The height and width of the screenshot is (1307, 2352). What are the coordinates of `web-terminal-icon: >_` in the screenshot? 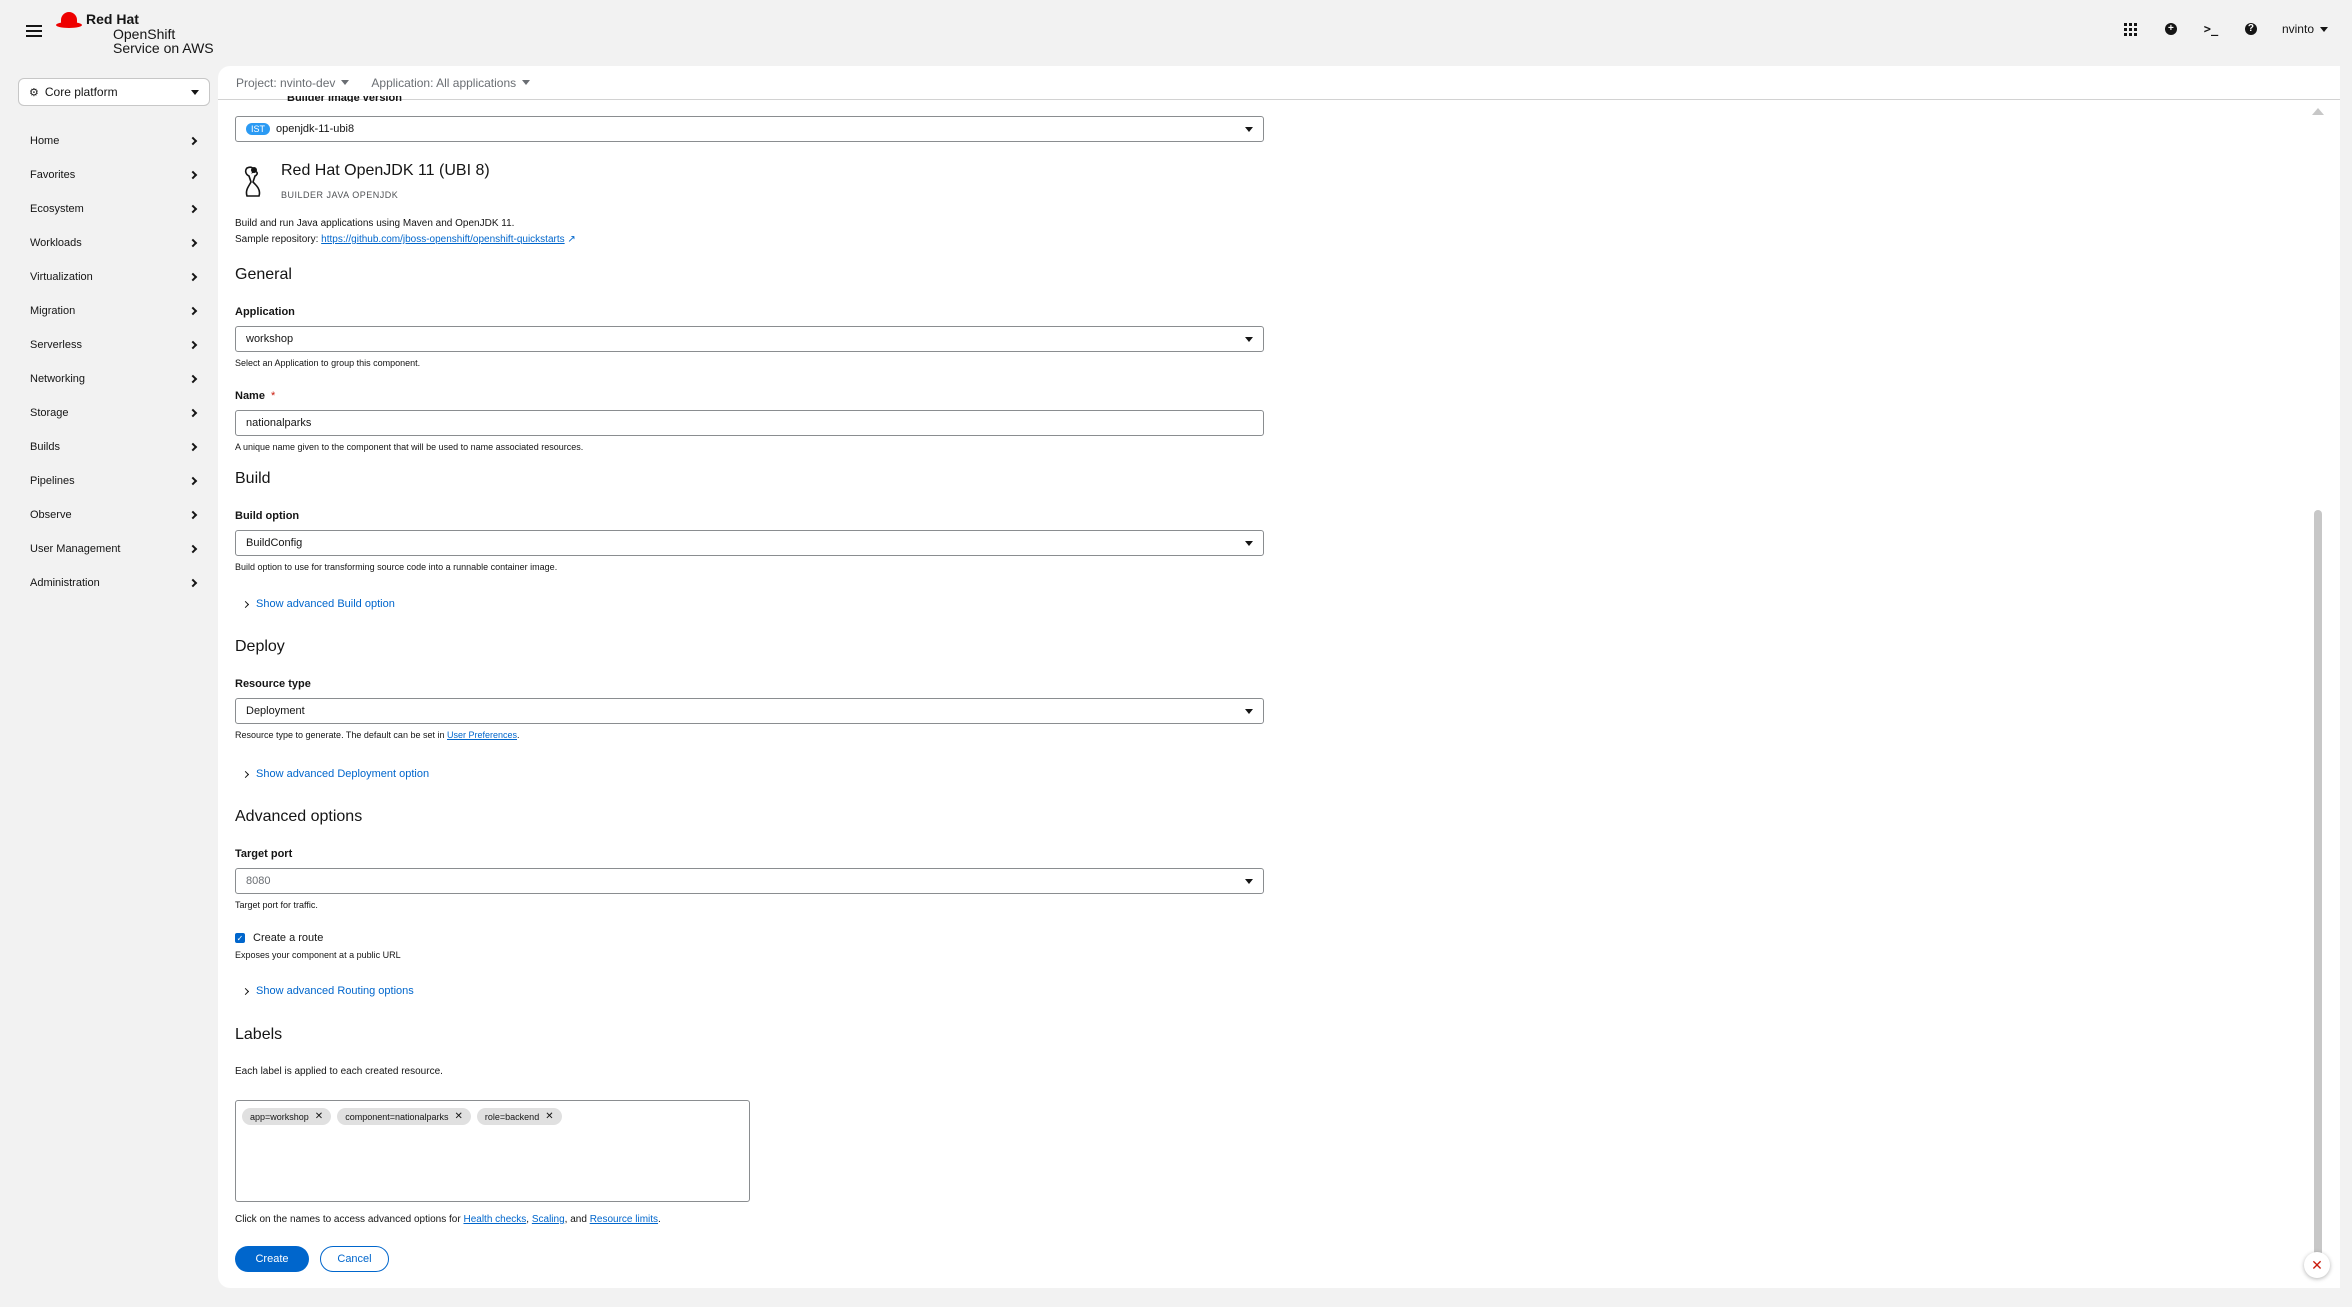 It's located at (2211, 29).